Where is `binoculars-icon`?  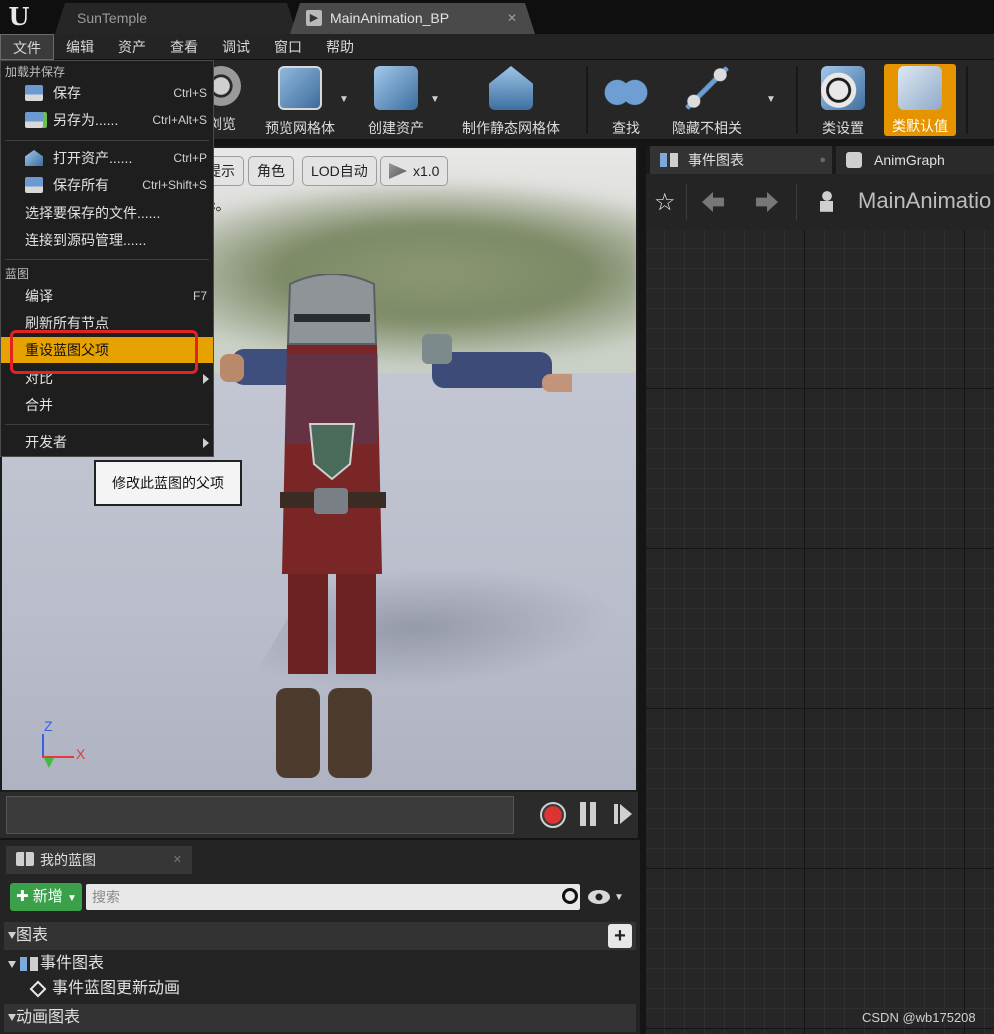 binoculars-icon is located at coordinates (626, 88).